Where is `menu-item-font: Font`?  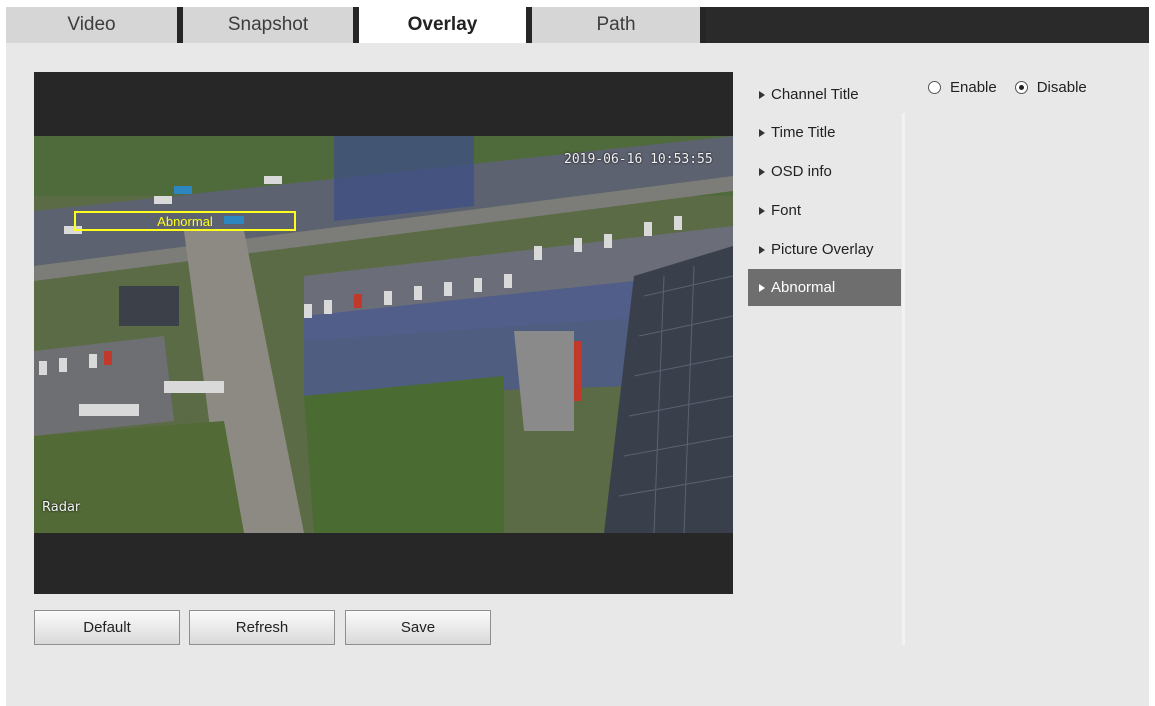 menu-item-font: Font is located at coordinates (824, 210).